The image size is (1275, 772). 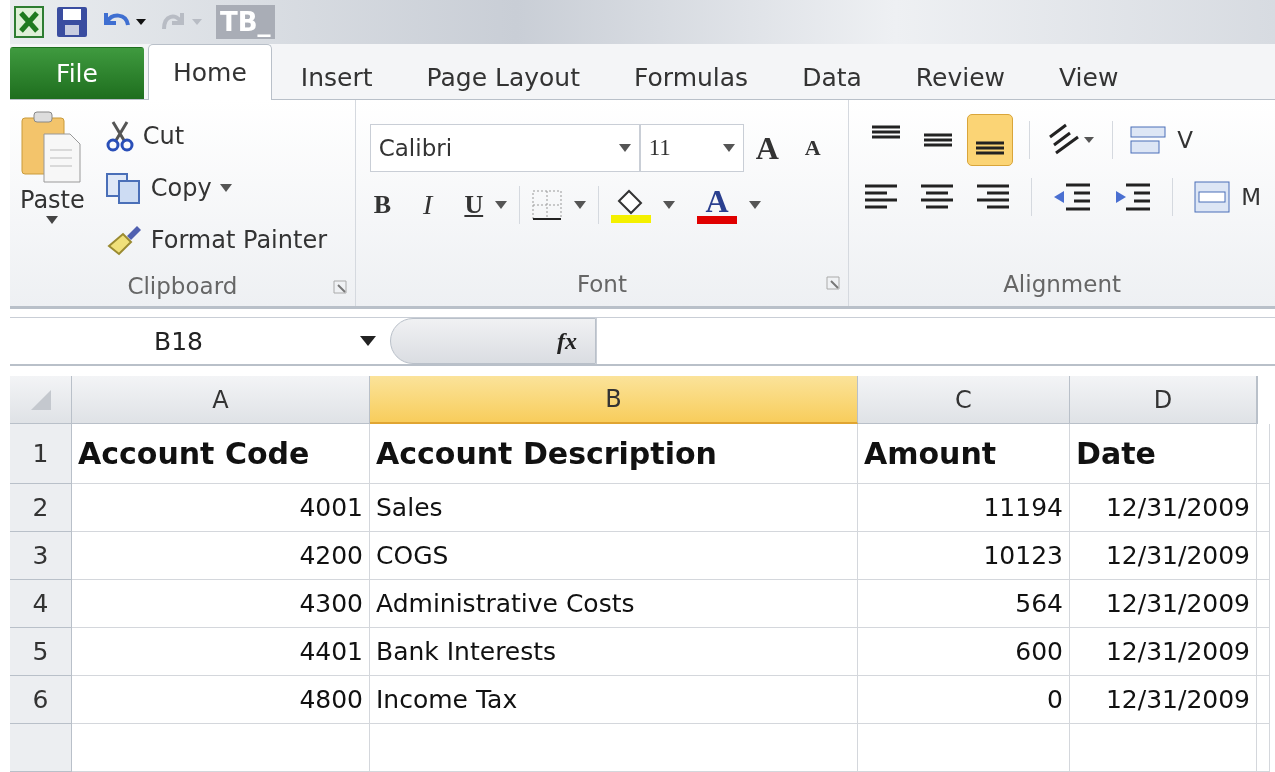 What do you see at coordinates (993, 197) in the screenshot?
I see `align-right-icon` at bounding box center [993, 197].